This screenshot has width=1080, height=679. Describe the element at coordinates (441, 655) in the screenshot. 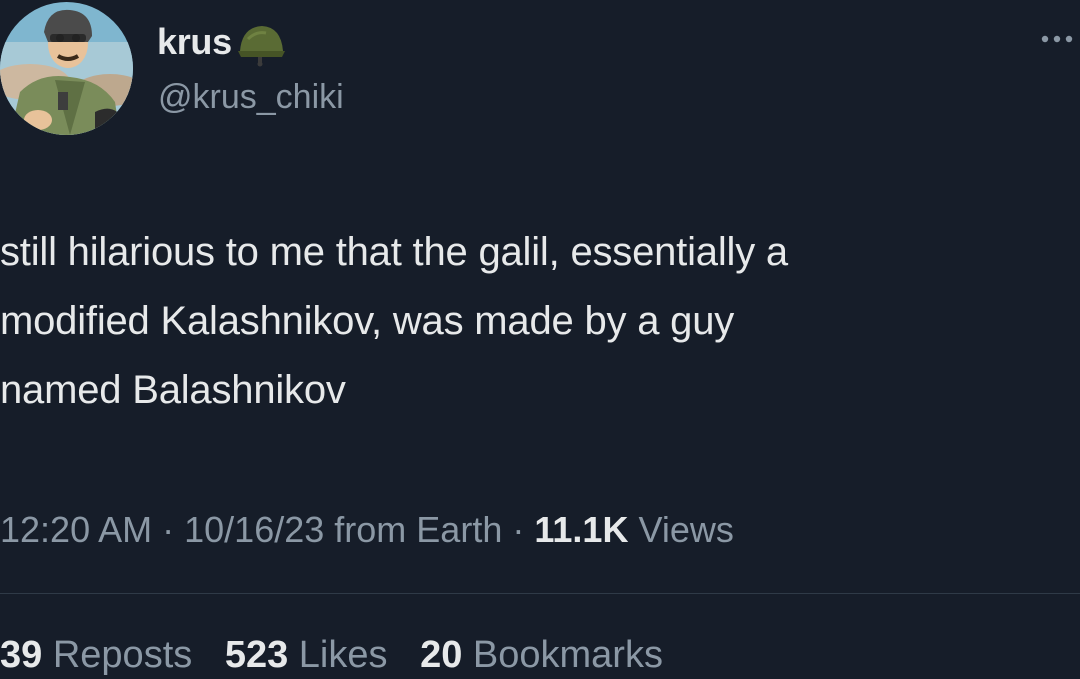

I see `bookmarks-count: 20` at that location.